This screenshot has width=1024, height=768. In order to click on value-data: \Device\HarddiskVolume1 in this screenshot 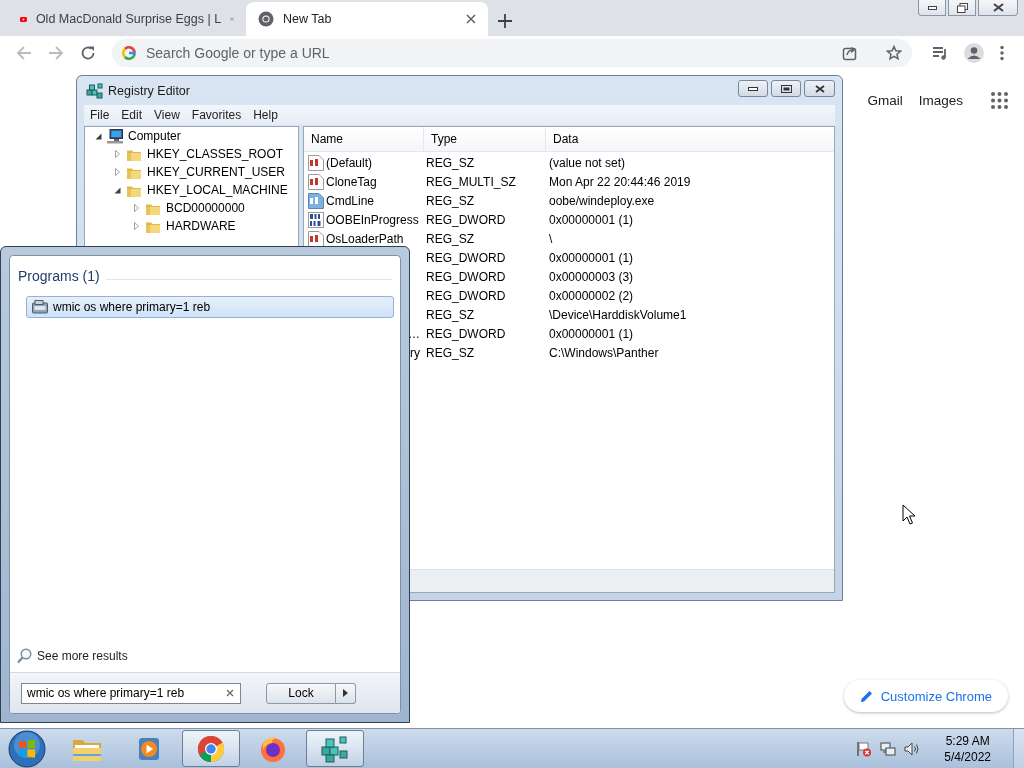, I will do `click(617, 314)`.